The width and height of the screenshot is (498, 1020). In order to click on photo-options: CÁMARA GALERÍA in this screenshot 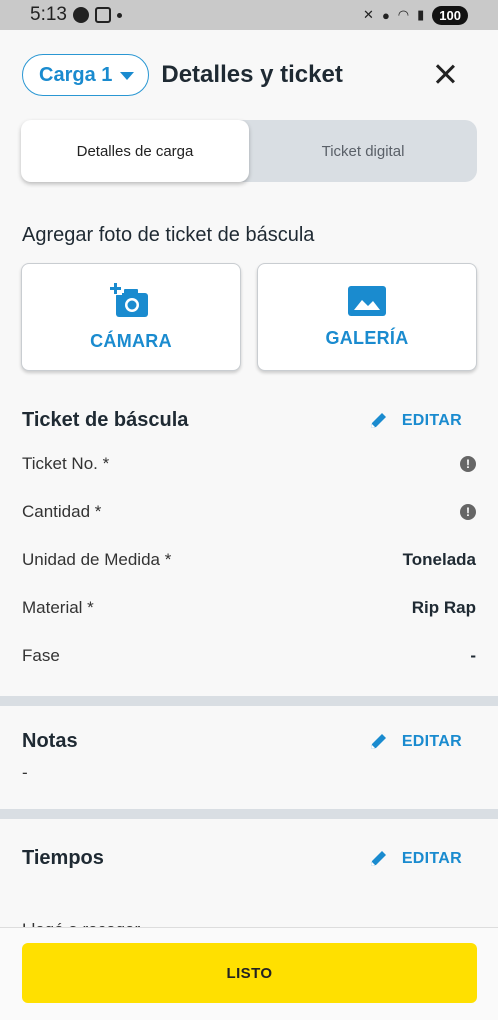, I will do `click(249, 317)`.